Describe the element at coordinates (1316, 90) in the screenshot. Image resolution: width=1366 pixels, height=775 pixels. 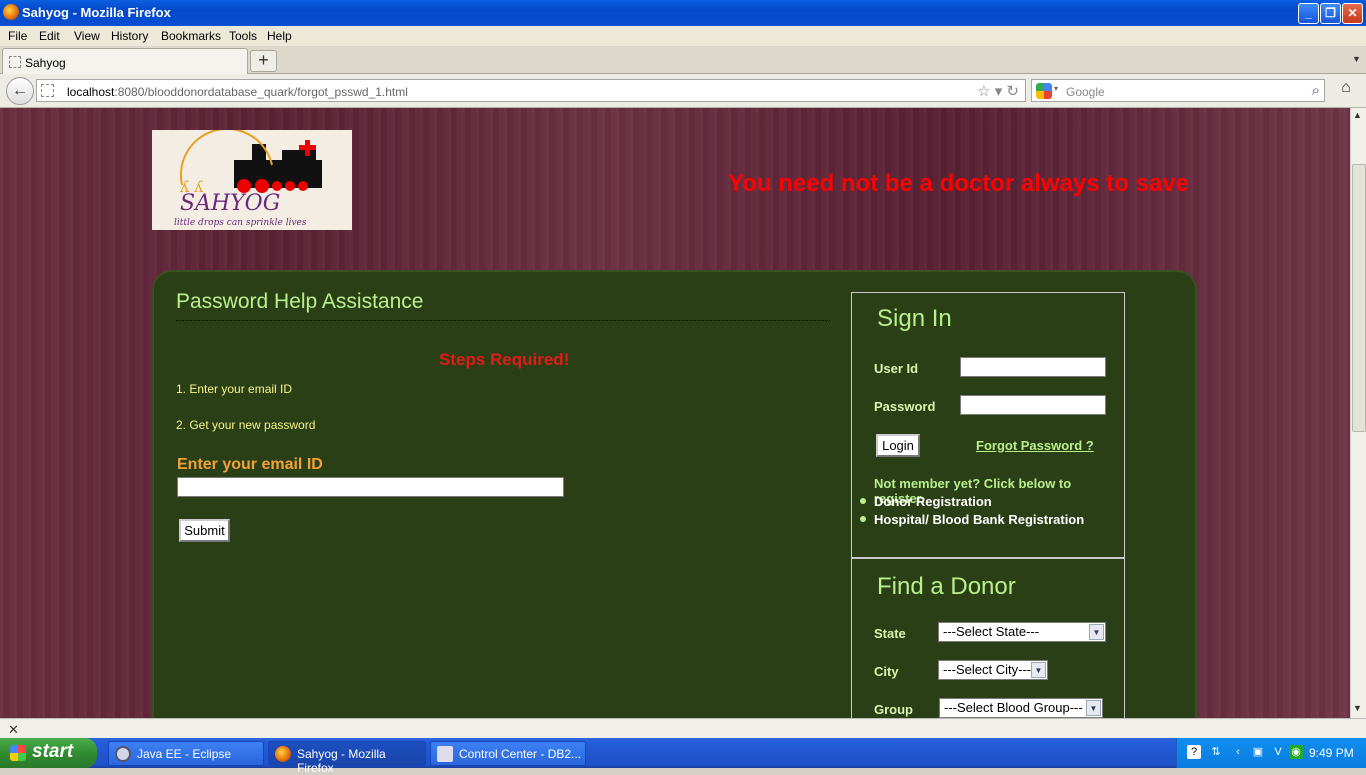
I see `search-icon: ⌕` at that location.